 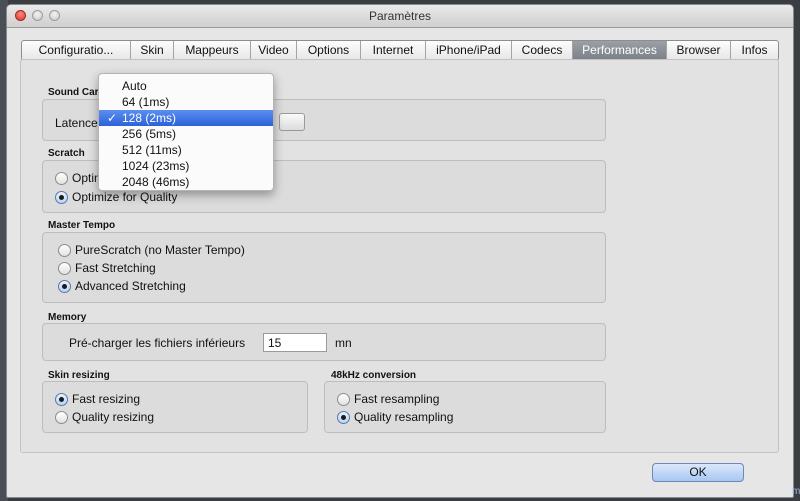 What do you see at coordinates (186, 118) in the screenshot?
I see `latency-option-128: ✓ 128 (2ms)` at bounding box center [186, 118].